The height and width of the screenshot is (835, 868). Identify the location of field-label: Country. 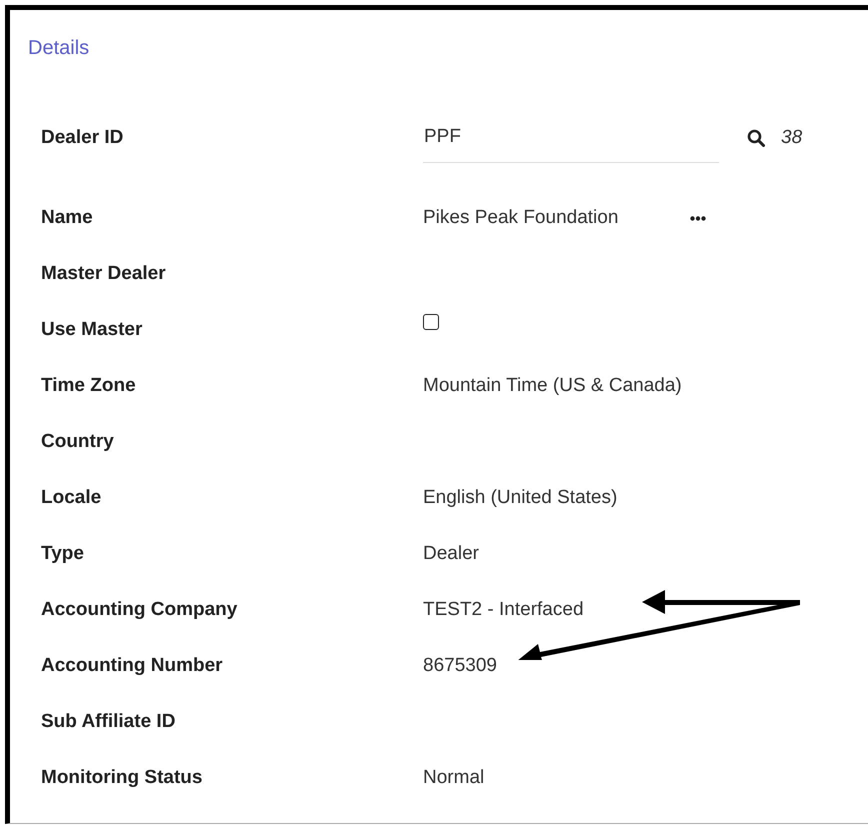
(78, 442).